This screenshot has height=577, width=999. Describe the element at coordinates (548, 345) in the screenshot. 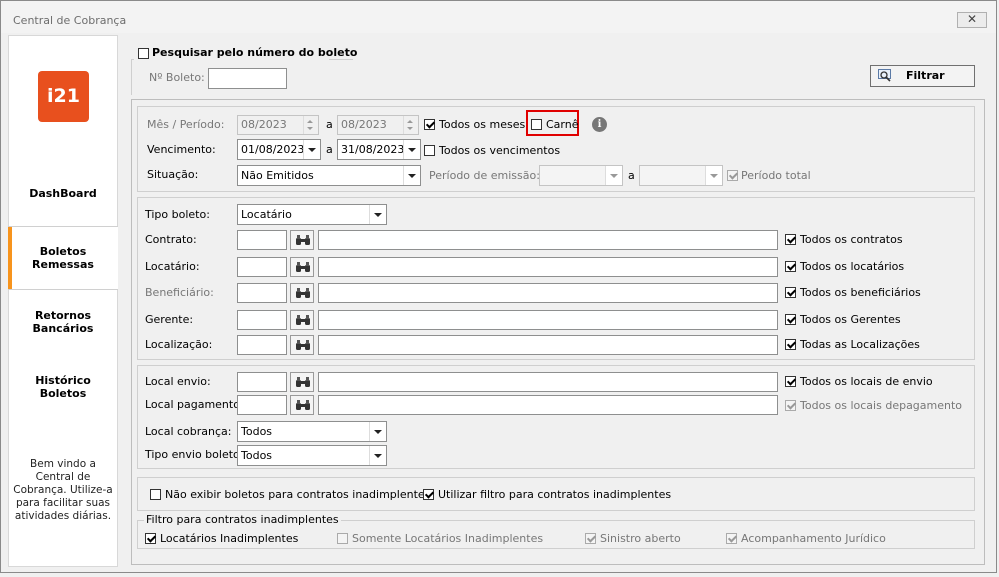

I see `localizacao-description-input` at that location.